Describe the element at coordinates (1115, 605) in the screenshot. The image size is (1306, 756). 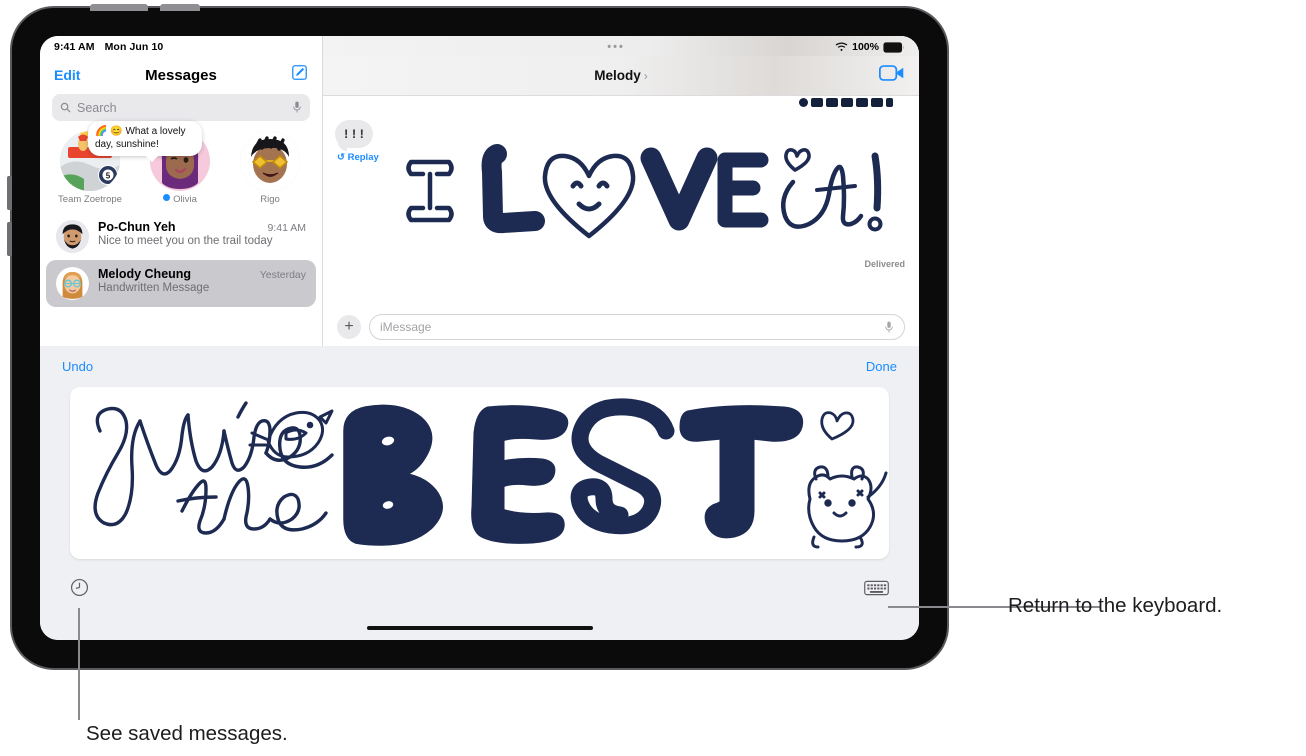
I see `callout-text-keyboard: Return to the keyboard.` at that location.